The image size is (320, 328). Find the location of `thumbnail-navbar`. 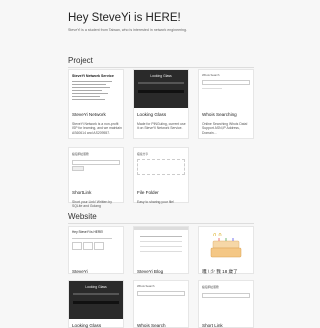

thumbnail-navbar is located at coordinates (161, 228).